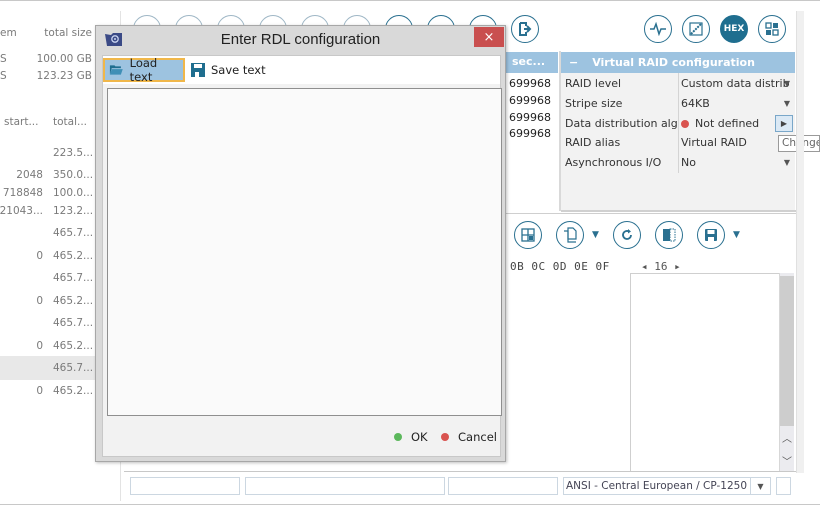 The width and height of the screenshot is (820, 506). What do you see at coordinates (238, 70) in the screenshot?
I see `save-text-label: Save text` at bounding box center [238, 70].